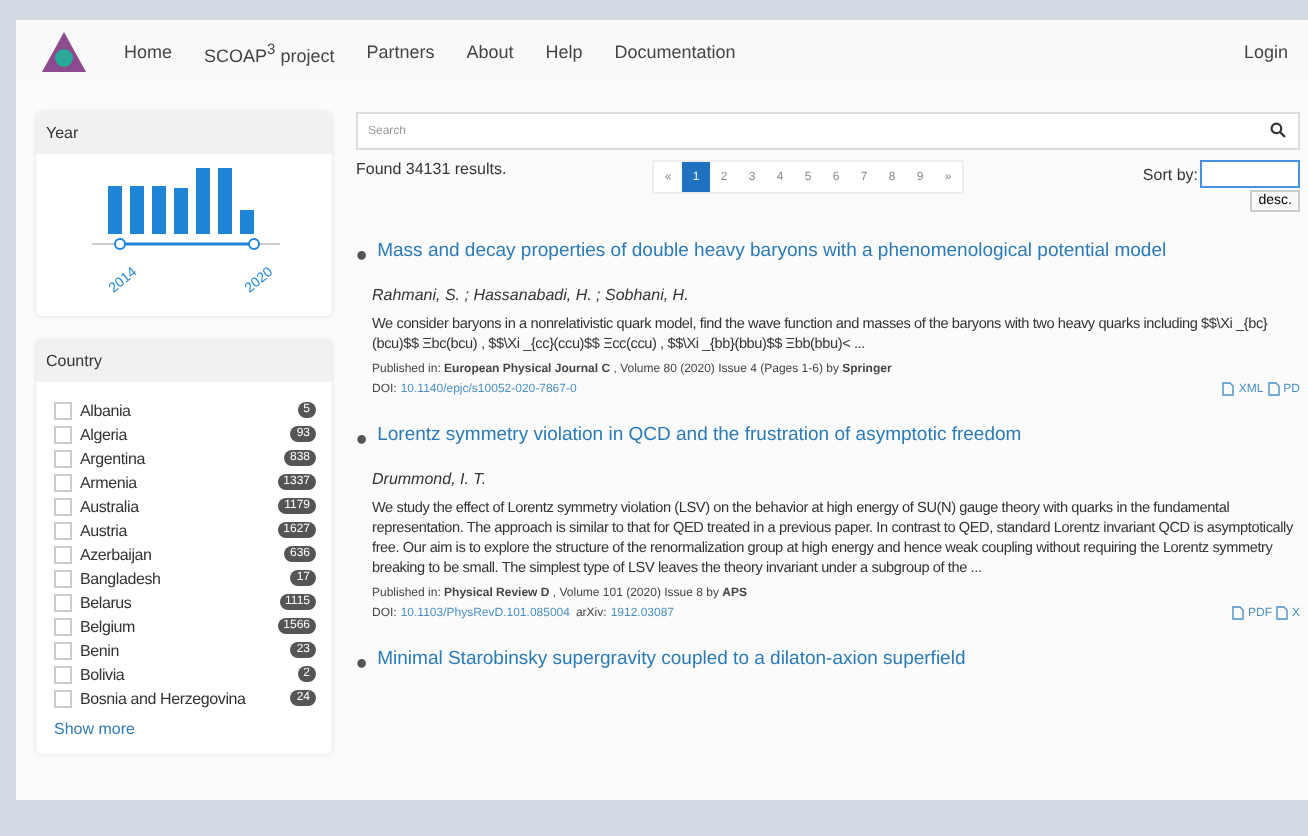 The height and width of the screenshot is (836, 1308). Describe the element at coordinates (117, 554) in the screenshot. I see `country-name: Azerbaijan` at that location.